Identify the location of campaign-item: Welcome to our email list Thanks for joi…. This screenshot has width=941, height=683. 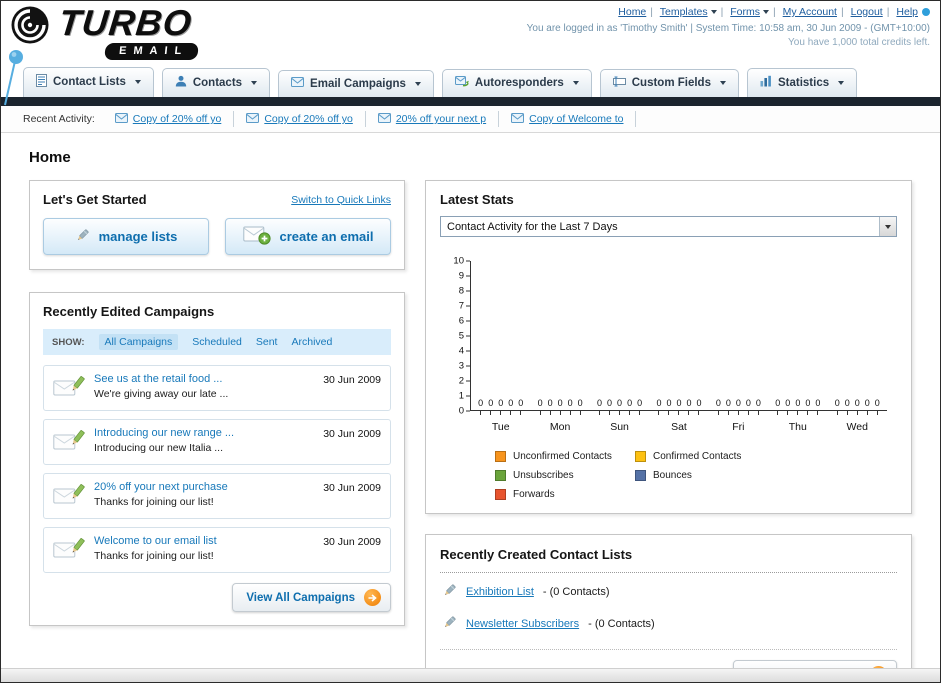
(217, 550).